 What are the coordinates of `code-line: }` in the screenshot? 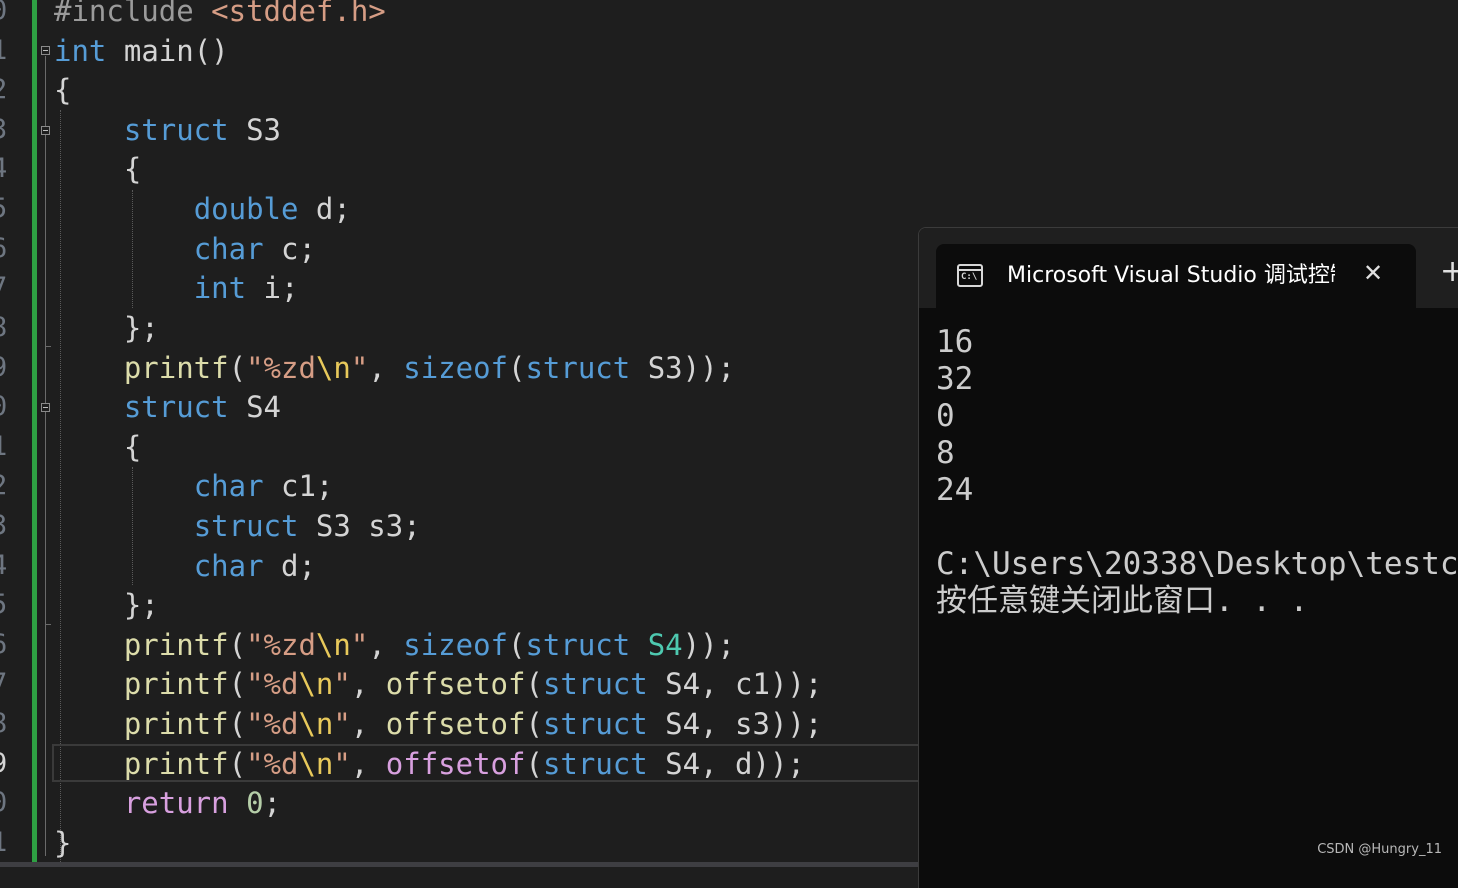 It's located at (62, 843).